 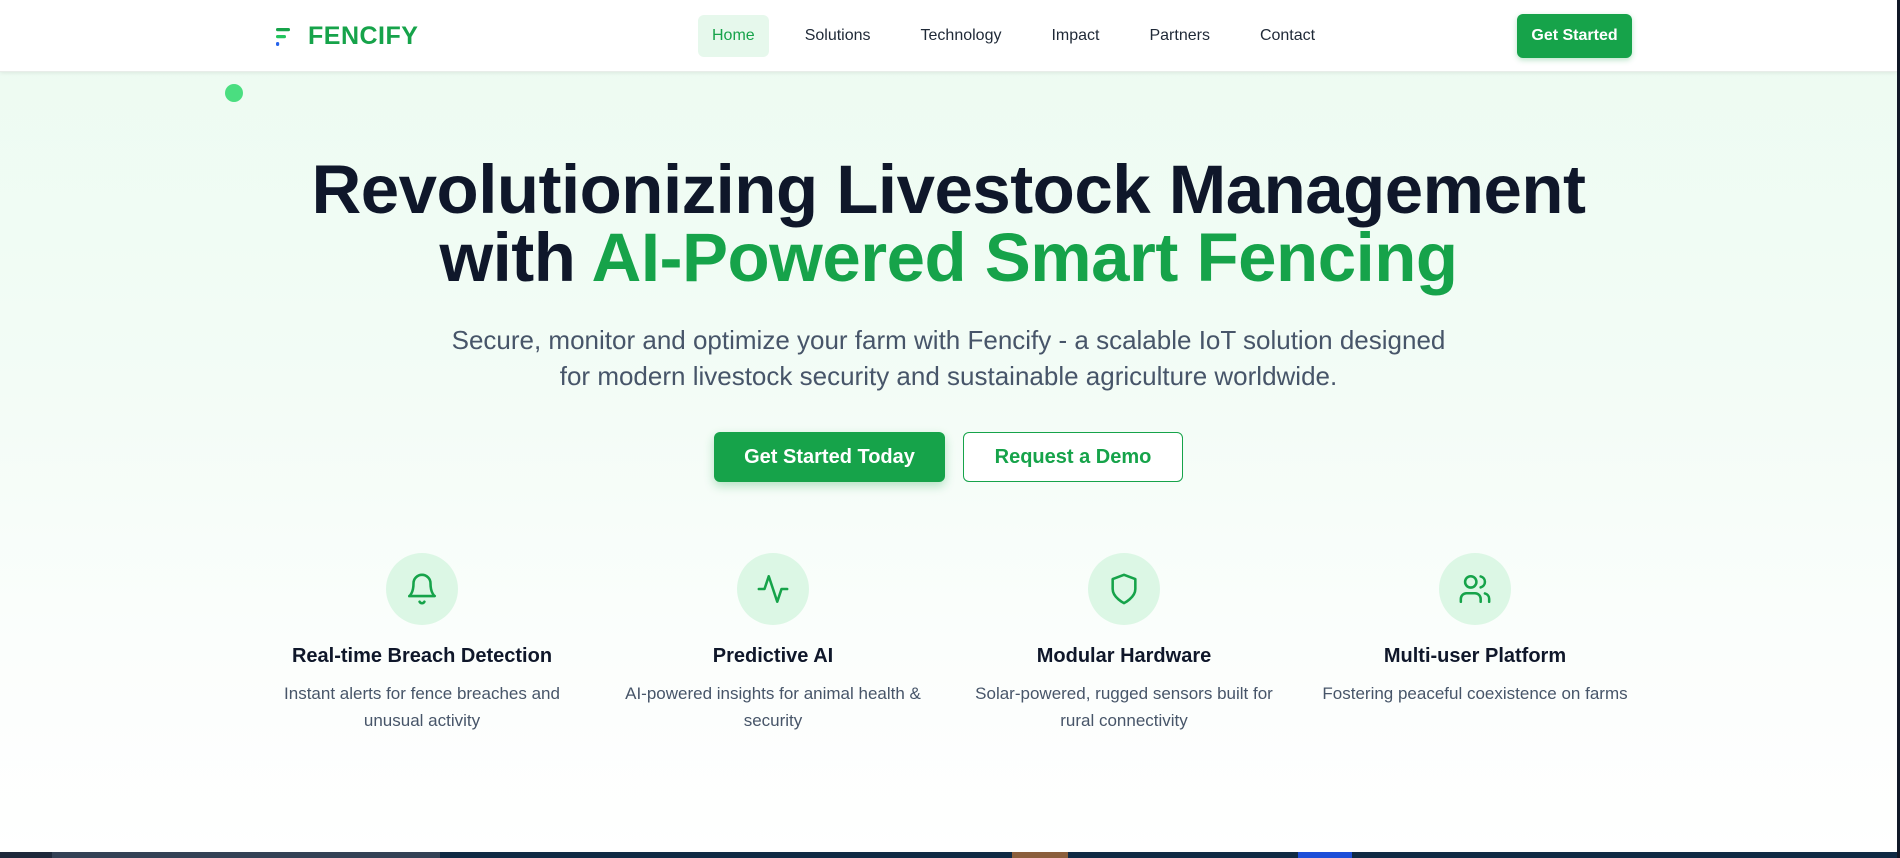 I want to click on nav-impact: Impact, so click(x=1075, y=36).